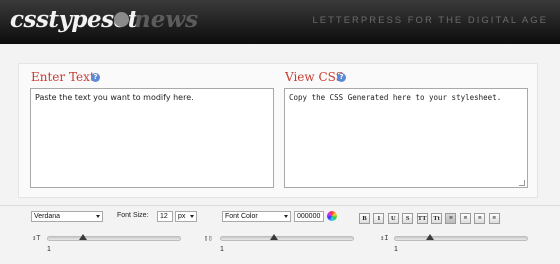  What do you see at coordinates (461, 238) in the screenshot?
I see `line-height-track` at bounding box center [461, 238].